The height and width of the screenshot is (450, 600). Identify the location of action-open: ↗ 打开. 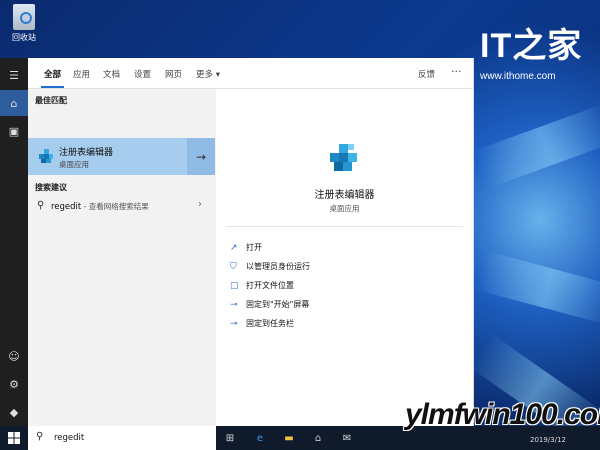
(246, 249).